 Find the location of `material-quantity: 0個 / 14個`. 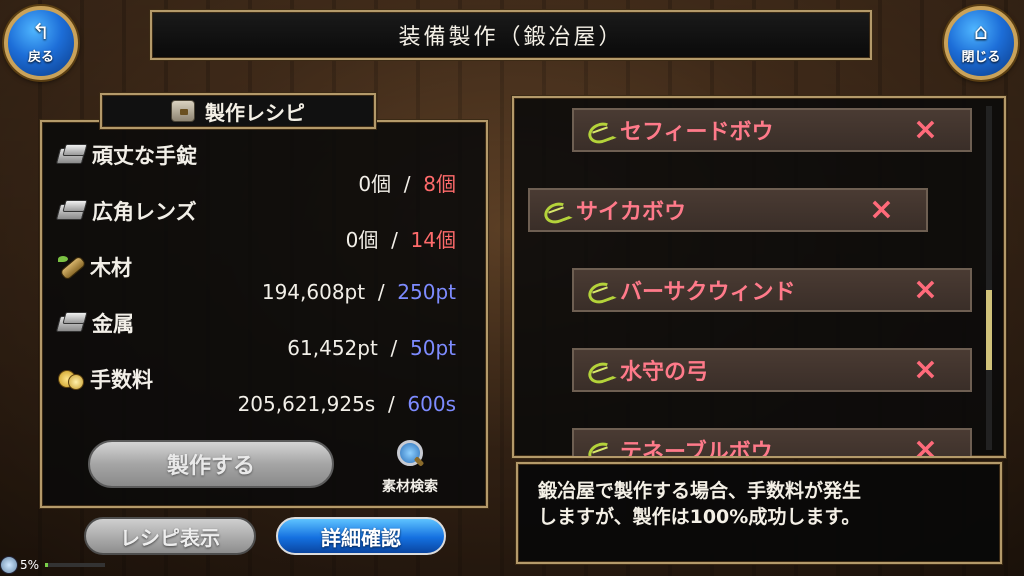

material-quantity: 0個 / 14個 is located at coordinates (400, 240).